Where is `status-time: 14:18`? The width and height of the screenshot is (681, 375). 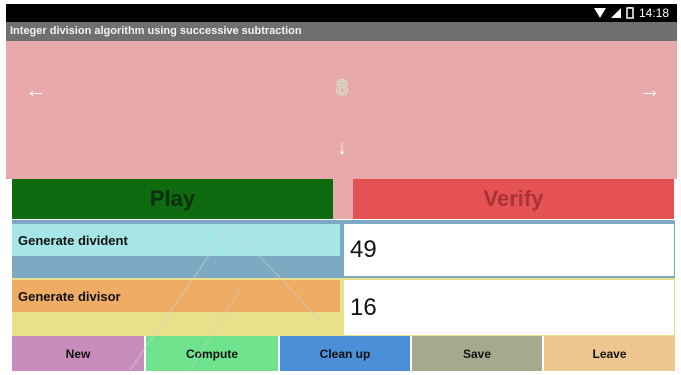
status-time: 14:18 is located at coordinates (653, 13).